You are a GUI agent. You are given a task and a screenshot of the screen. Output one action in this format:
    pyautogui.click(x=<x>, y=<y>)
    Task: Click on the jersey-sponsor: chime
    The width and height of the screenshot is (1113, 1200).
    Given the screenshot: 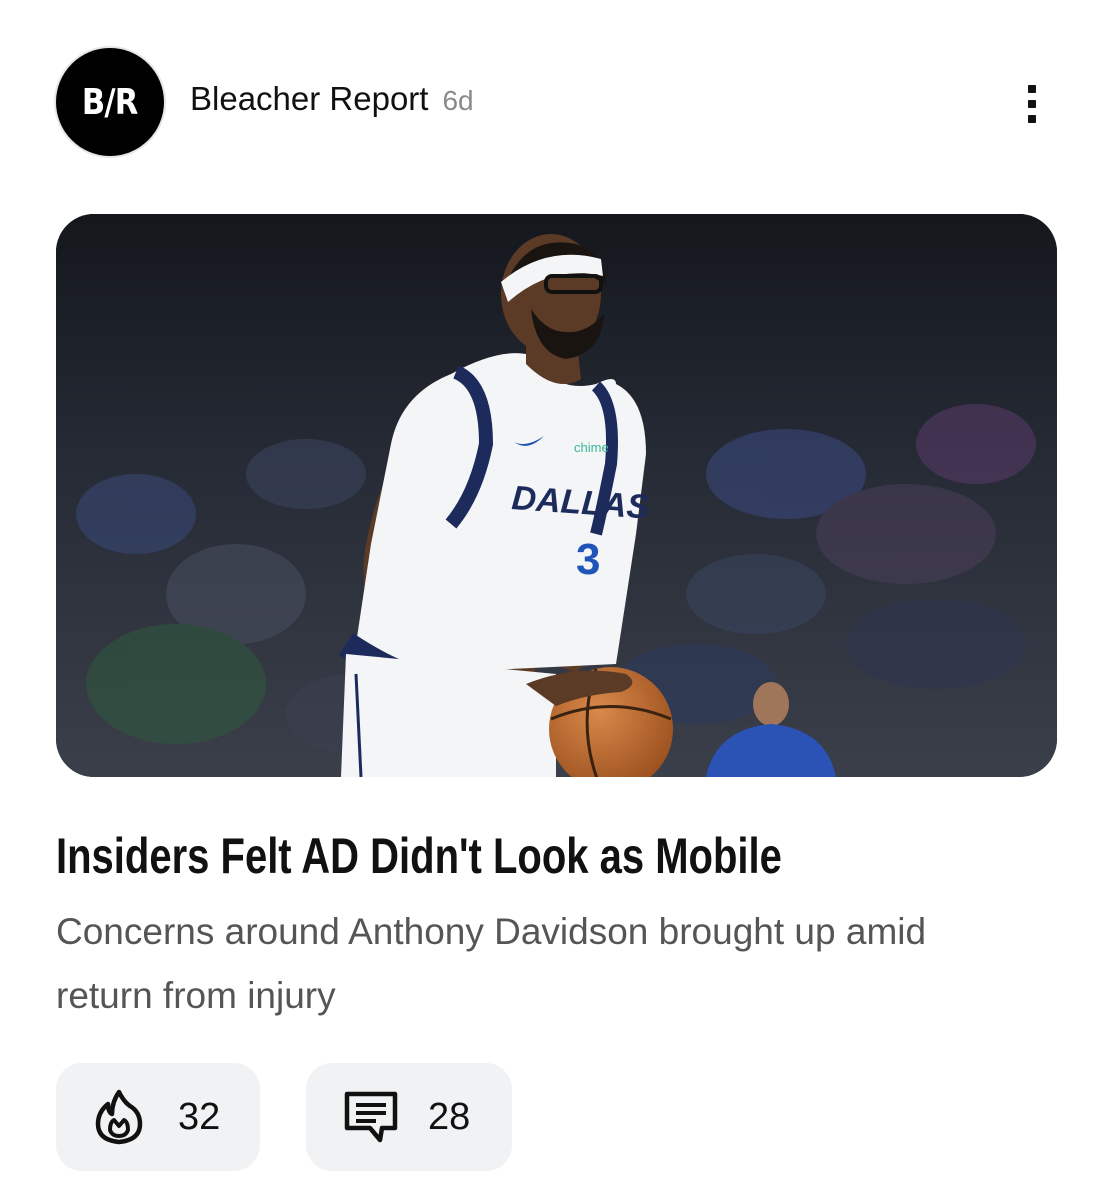 What is the action you would take?
    pyautogui.click(x=591, y=447)
    